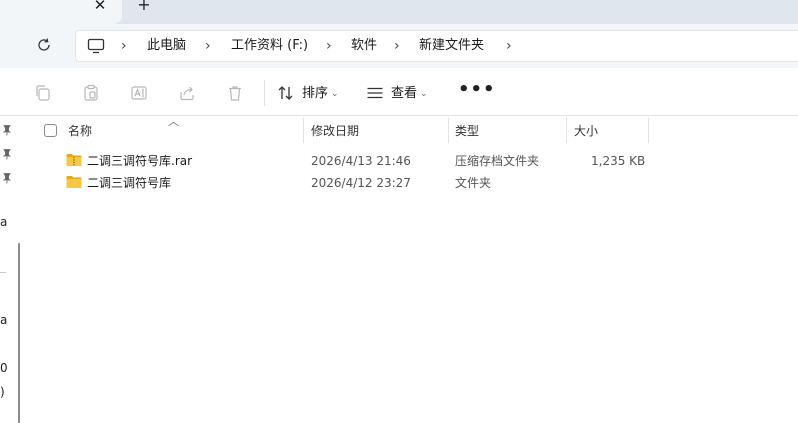  Describe the element at coordinates (3, 272) in the screenshot. I see `nav-separator` at that location.